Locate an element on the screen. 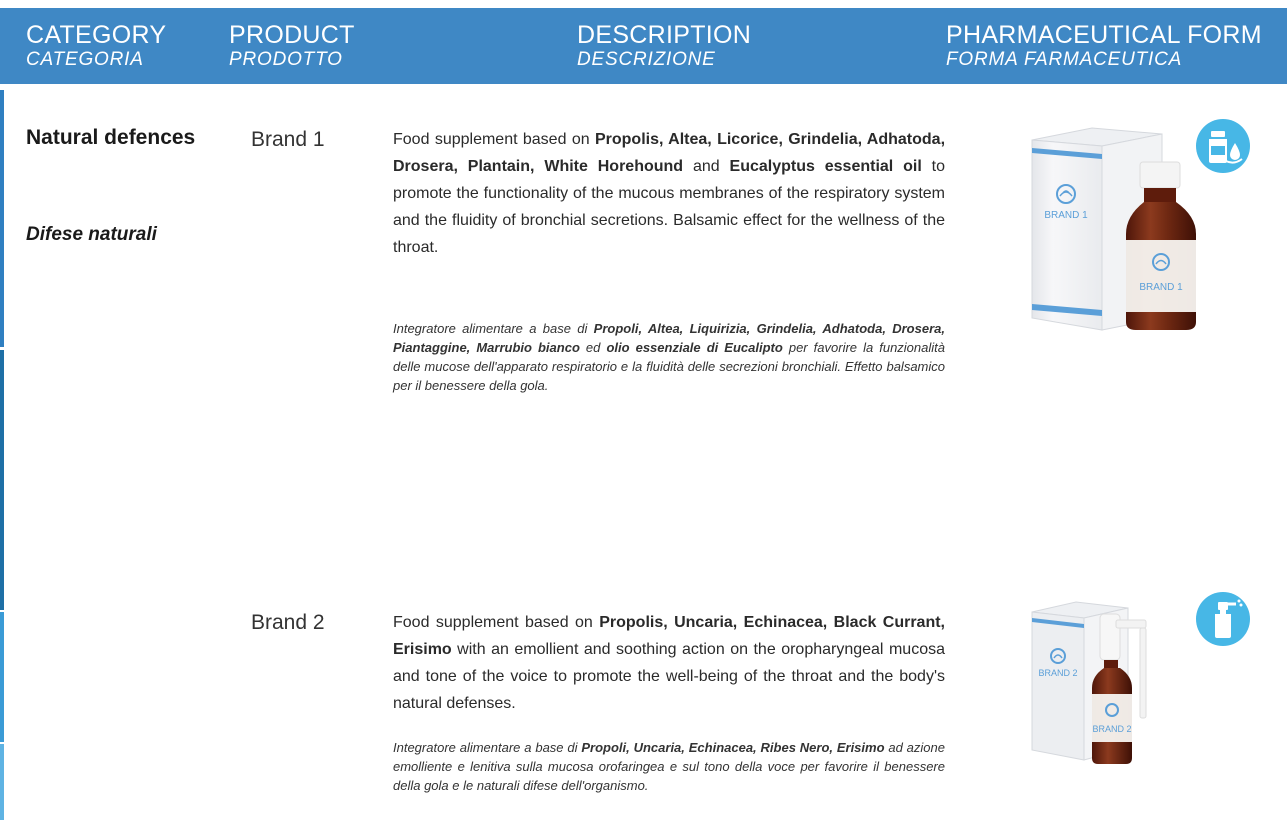  product-bottle: BRAND 2 is located at coordinates (1119, 688).